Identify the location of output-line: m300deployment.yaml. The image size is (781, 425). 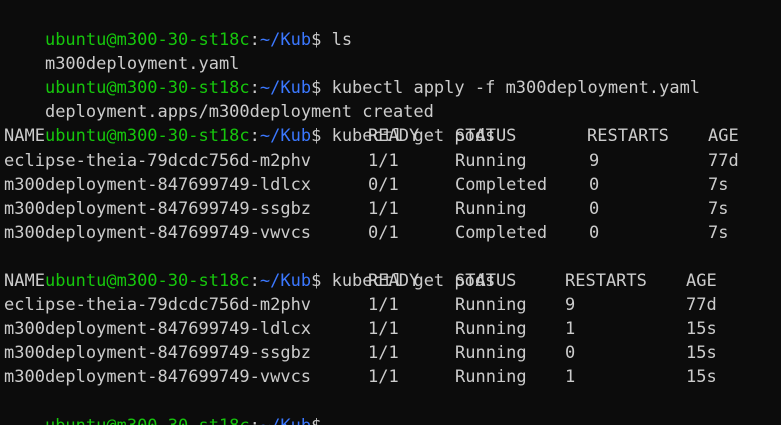
(392, 51).